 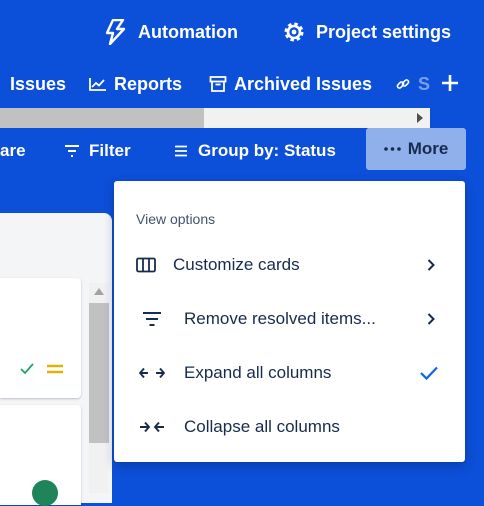 What do you see at coordinates (152, 319) in the screenshot?
I see `filter-lines-icon` at bounding box center [152, 319].